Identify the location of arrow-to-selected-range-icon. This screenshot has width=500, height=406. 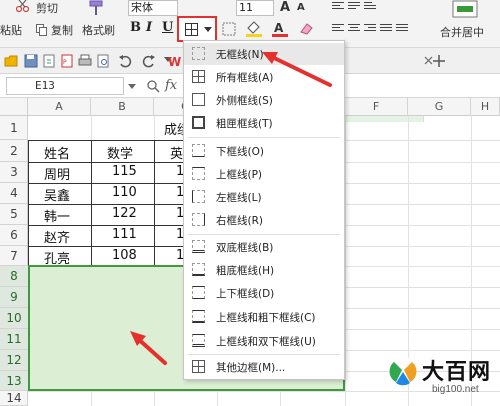
(148, 348).